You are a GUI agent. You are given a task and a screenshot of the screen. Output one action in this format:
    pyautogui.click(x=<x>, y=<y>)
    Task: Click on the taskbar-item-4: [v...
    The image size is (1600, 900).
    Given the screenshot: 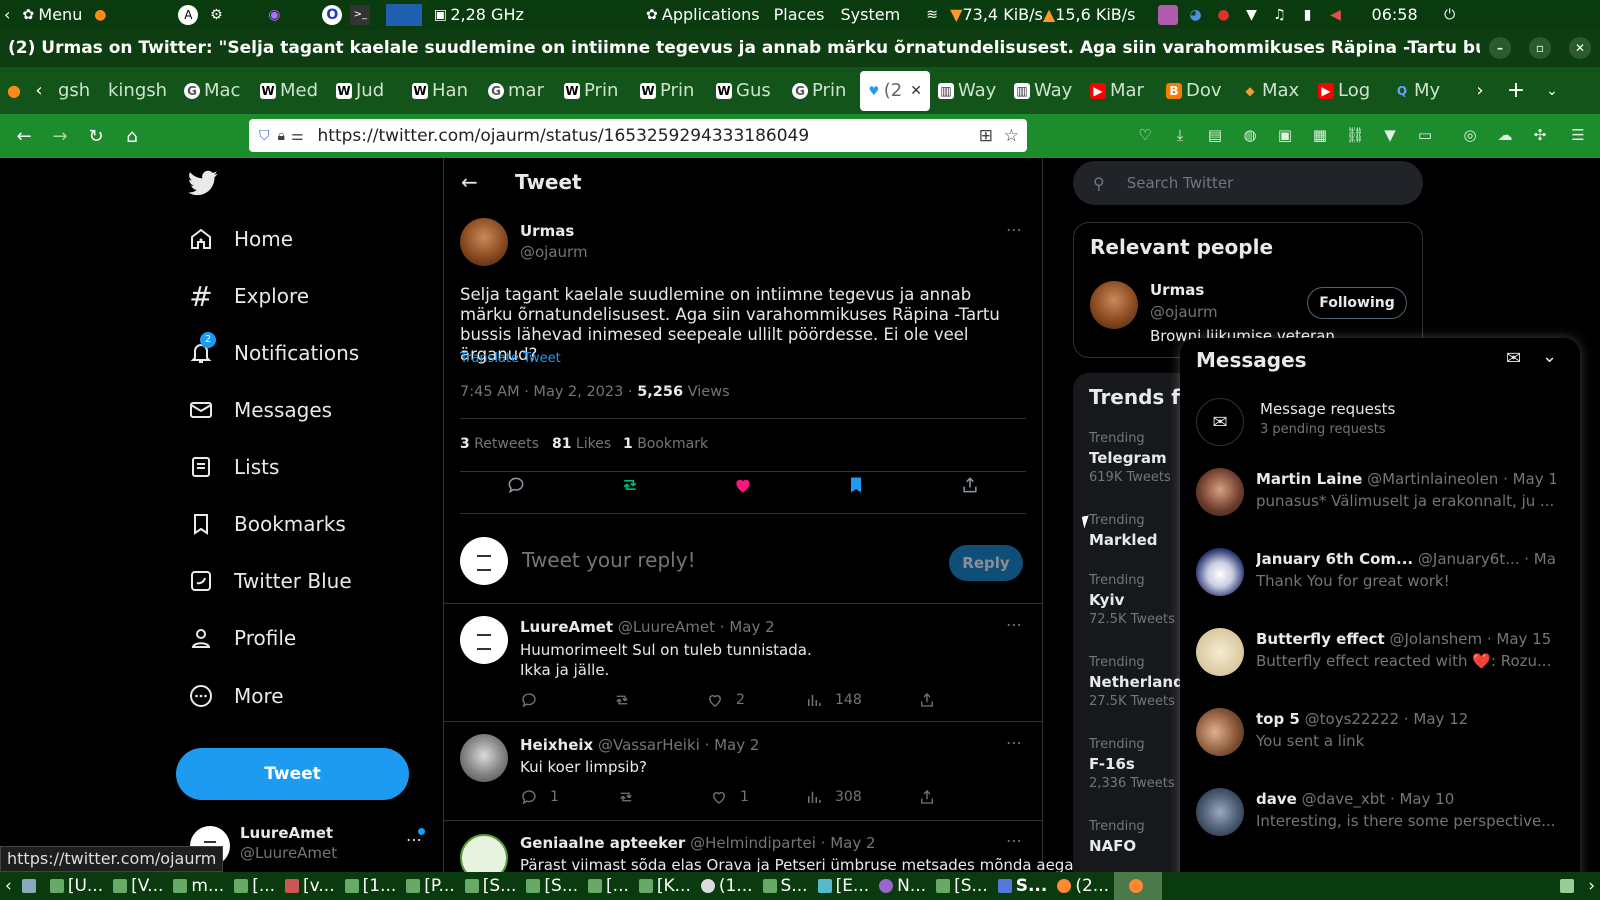 What is the action you would take?
    pyautogui.click(x=310, y=886)
    